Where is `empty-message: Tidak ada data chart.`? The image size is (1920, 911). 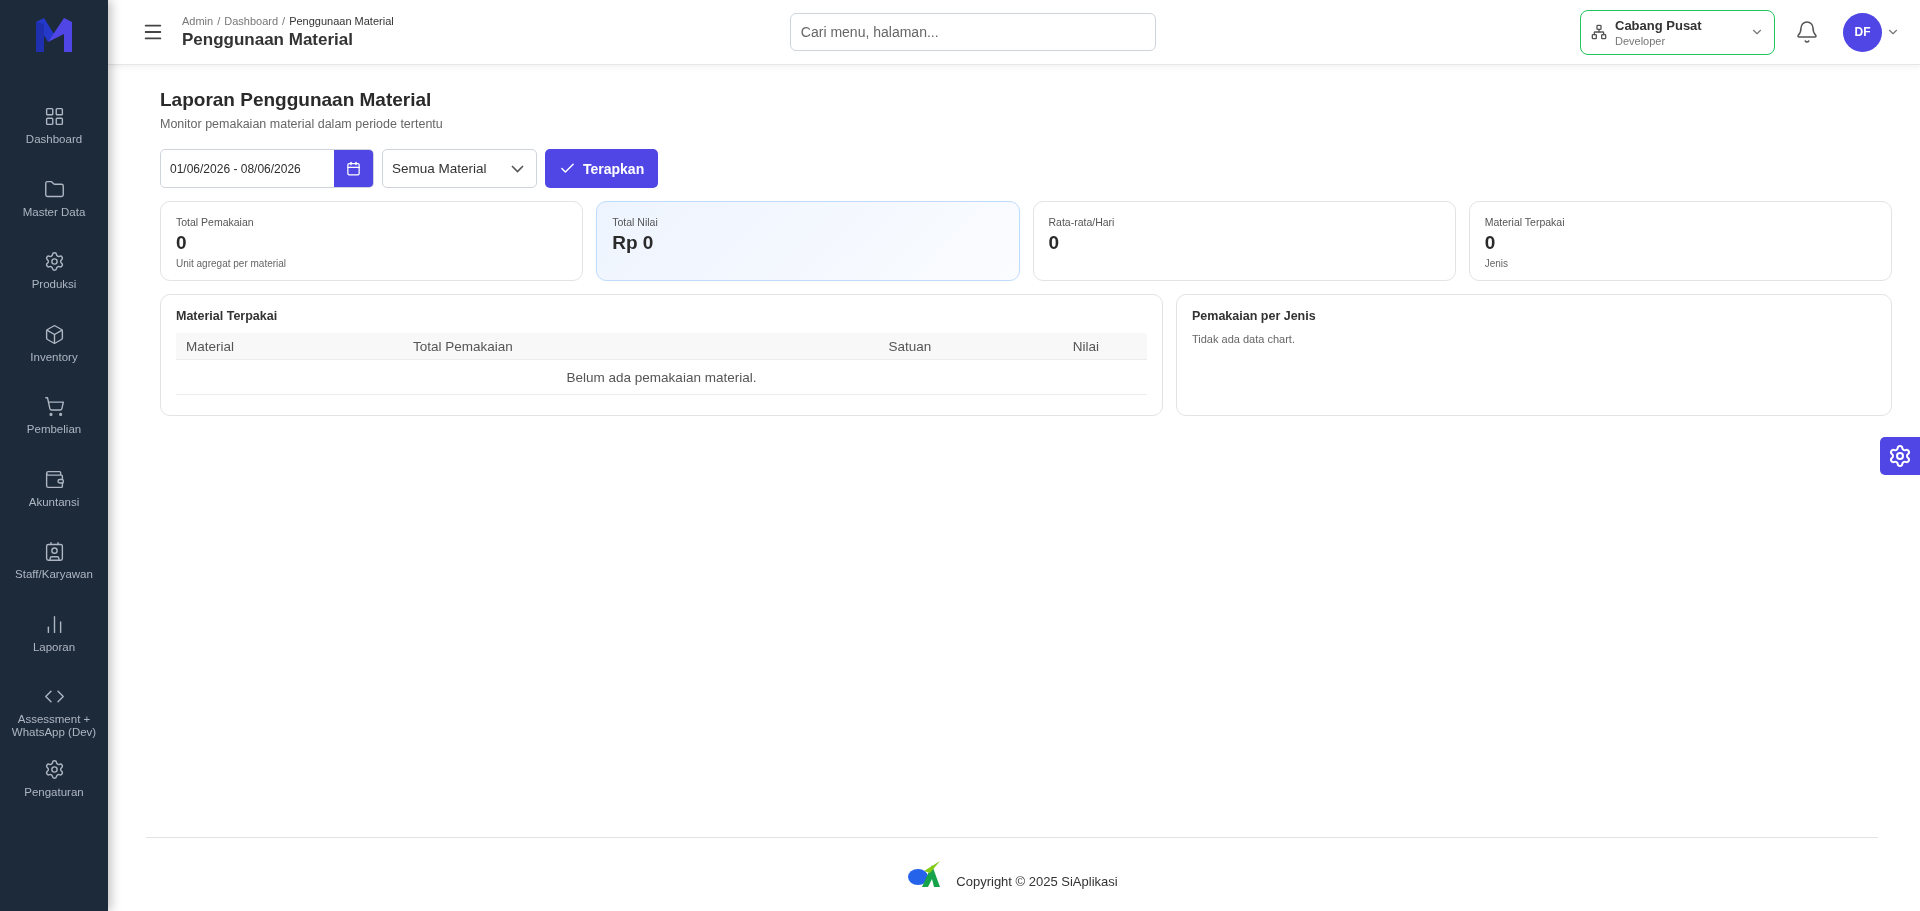 empty-message: Tidak ada data chart. is located at coordinates (1244, 339).